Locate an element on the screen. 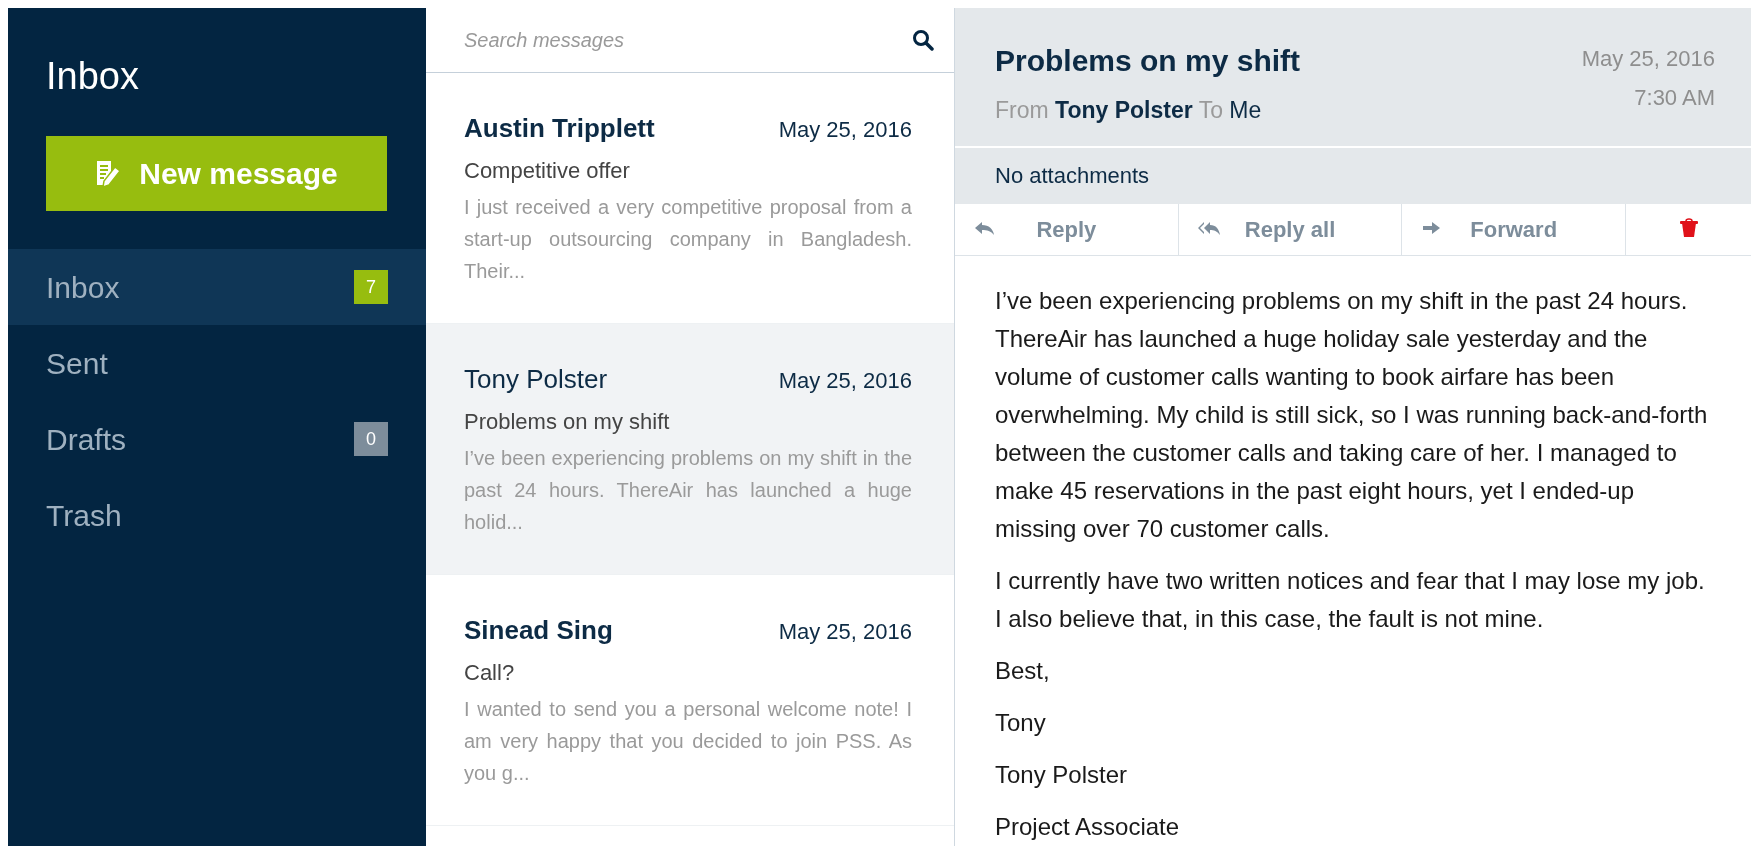 The image size is (1757, 846). count-badge: 7 is located at coordinates (371, 287).